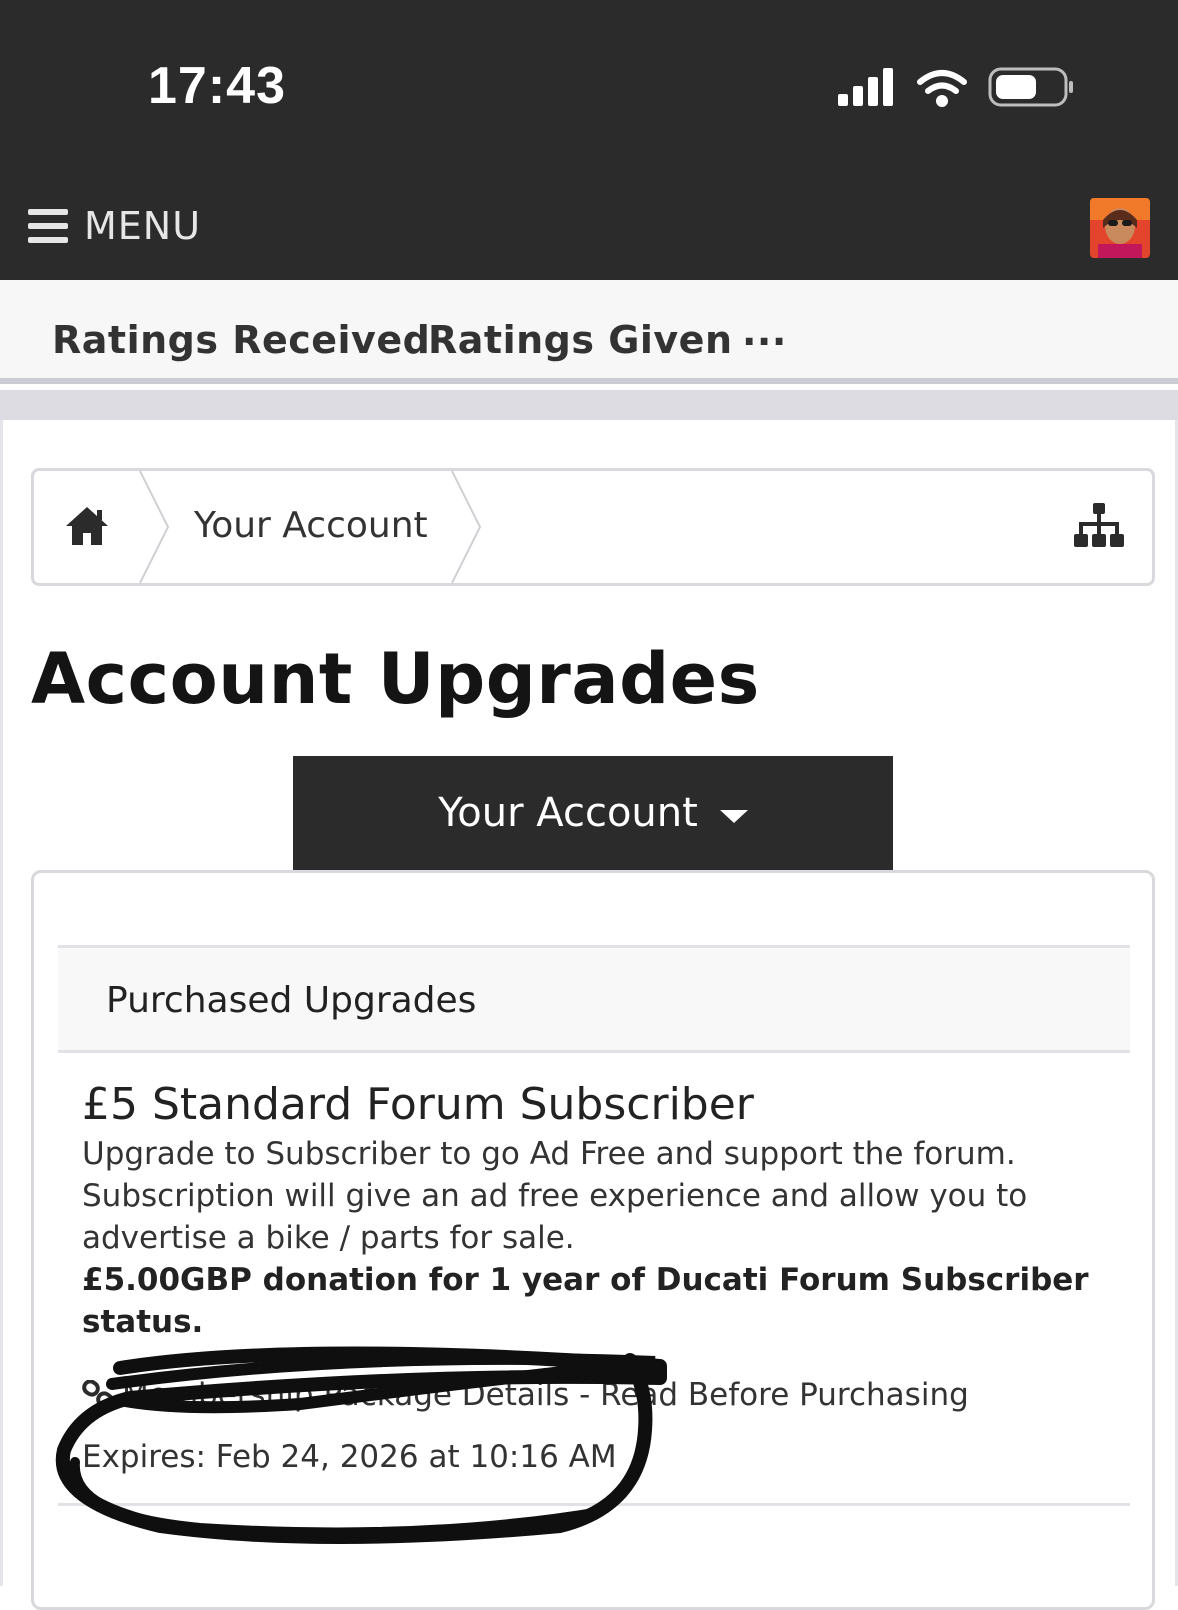 The width and height of the screenshot is (1178, 1610). I want to click on section-title: Purchased Upgrades, so click(291, 1000).